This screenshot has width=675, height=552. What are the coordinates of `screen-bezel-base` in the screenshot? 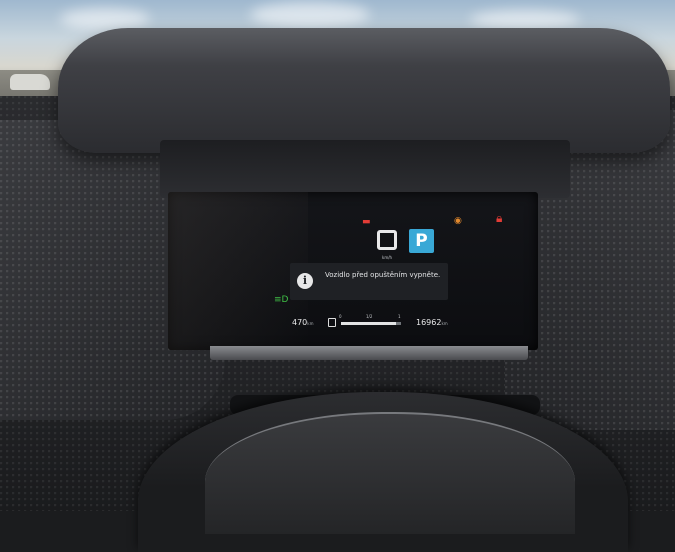 It's located at (369, 353).